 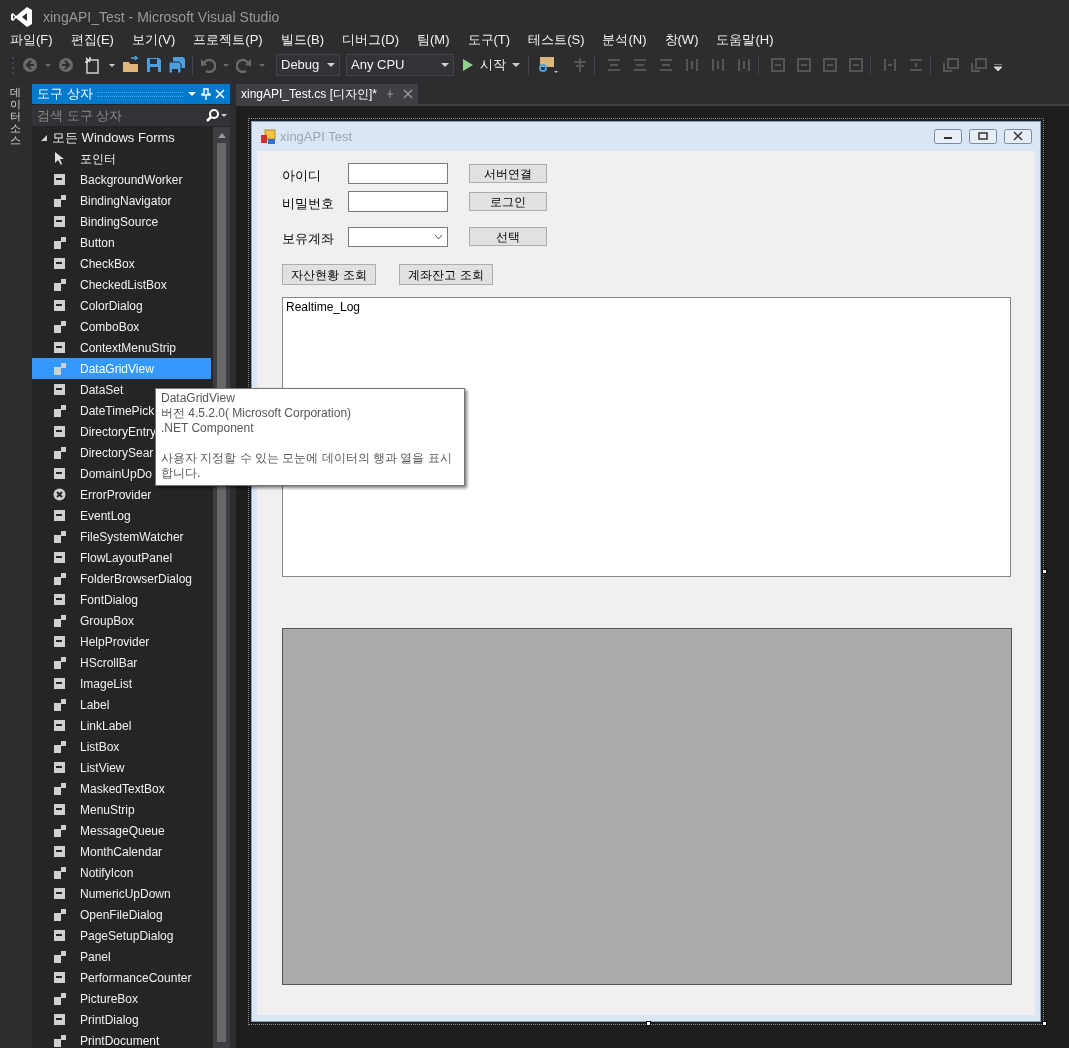 What do you see at coordinates (221, 135) in the screenshot?
I see `scroll-up-icon` at bounding box center [221, 135].